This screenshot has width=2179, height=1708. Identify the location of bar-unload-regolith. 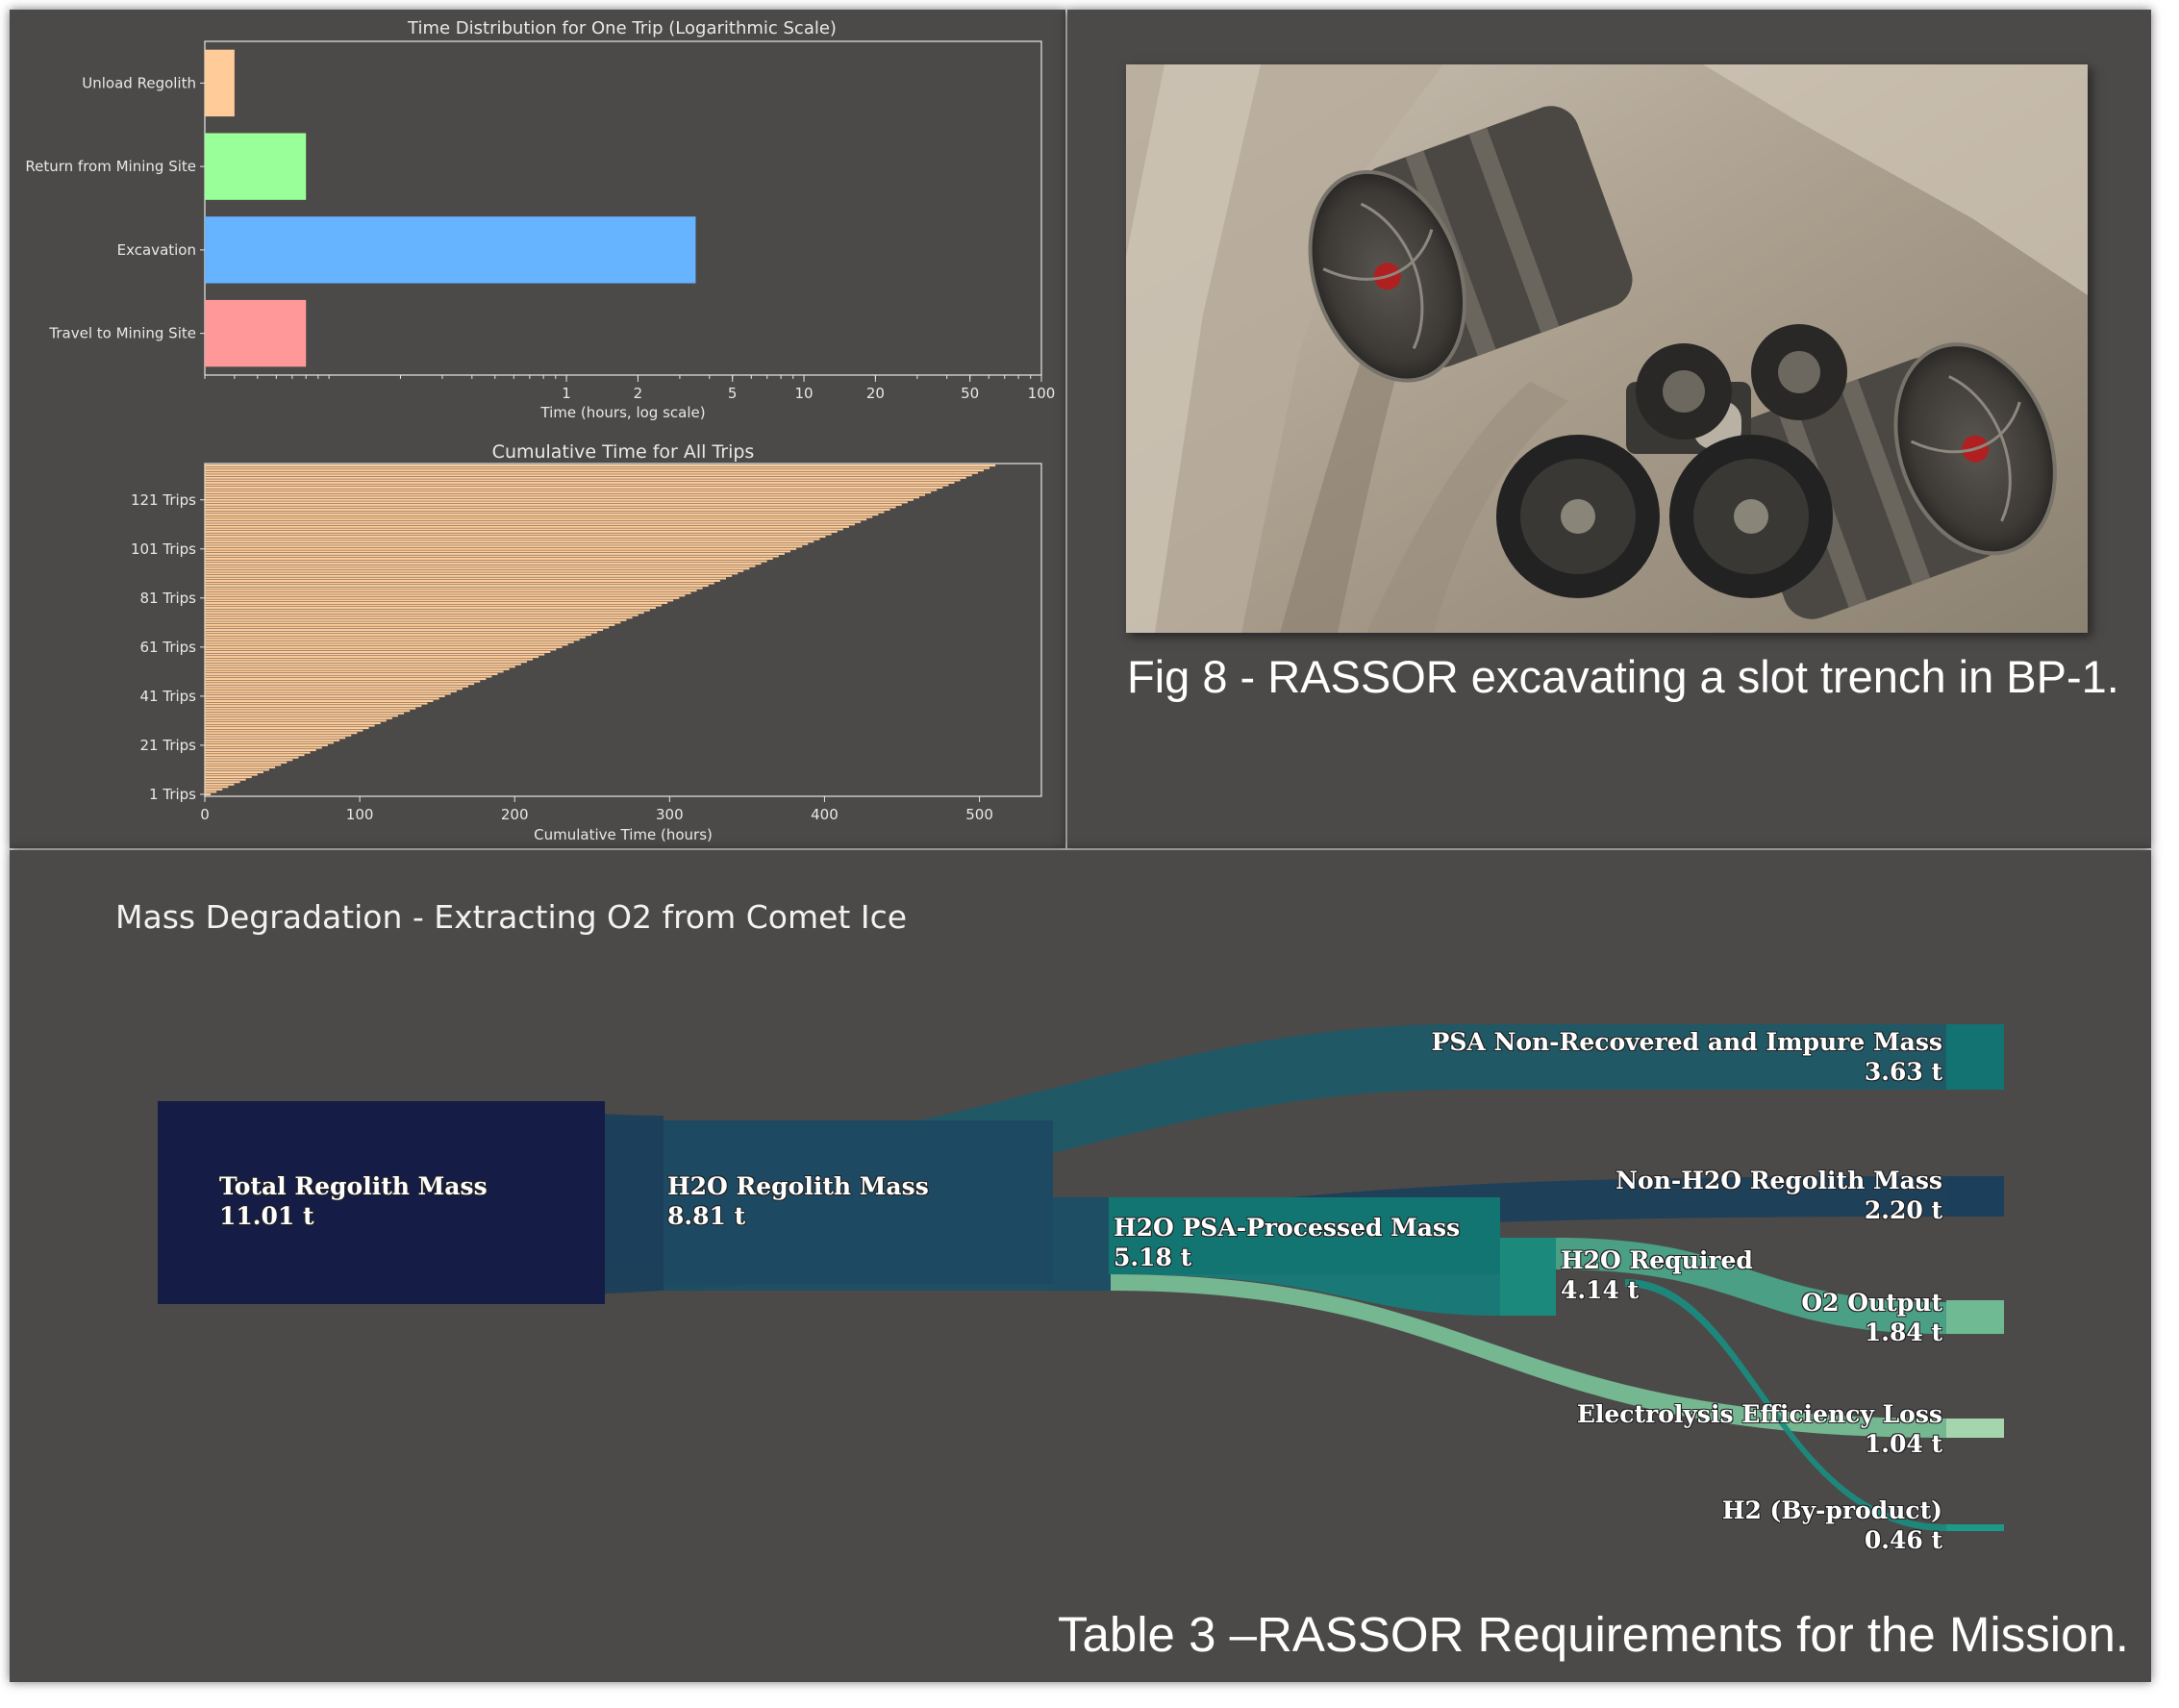
(220, 83).